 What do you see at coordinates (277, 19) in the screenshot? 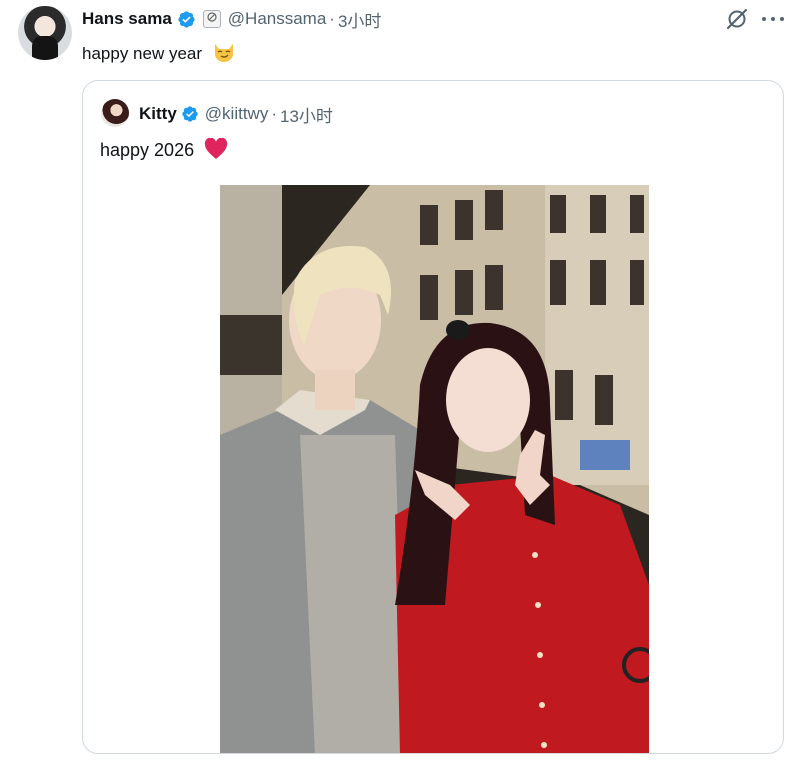
I see `author-handle: @Hanssama` at bounding box center [277, 19].